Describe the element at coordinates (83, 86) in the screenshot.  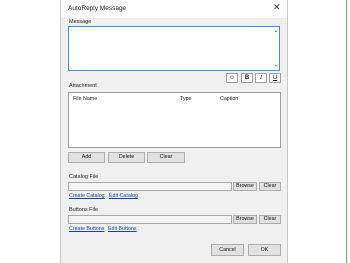
I see `attachment-label: Attachment` at that location.